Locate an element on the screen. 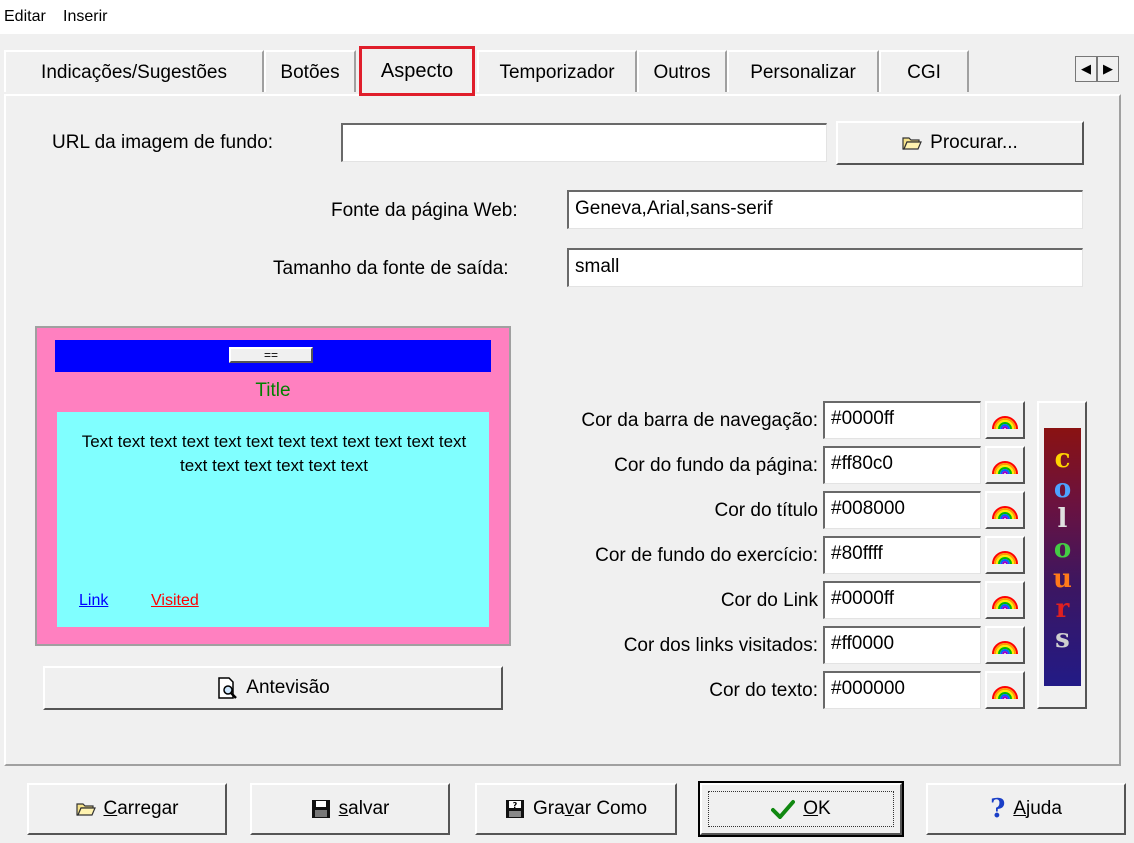 The width and height of the screenshot is (1134, 843). tab-personalizar: Personalizar is located at coordinates (803, 71).